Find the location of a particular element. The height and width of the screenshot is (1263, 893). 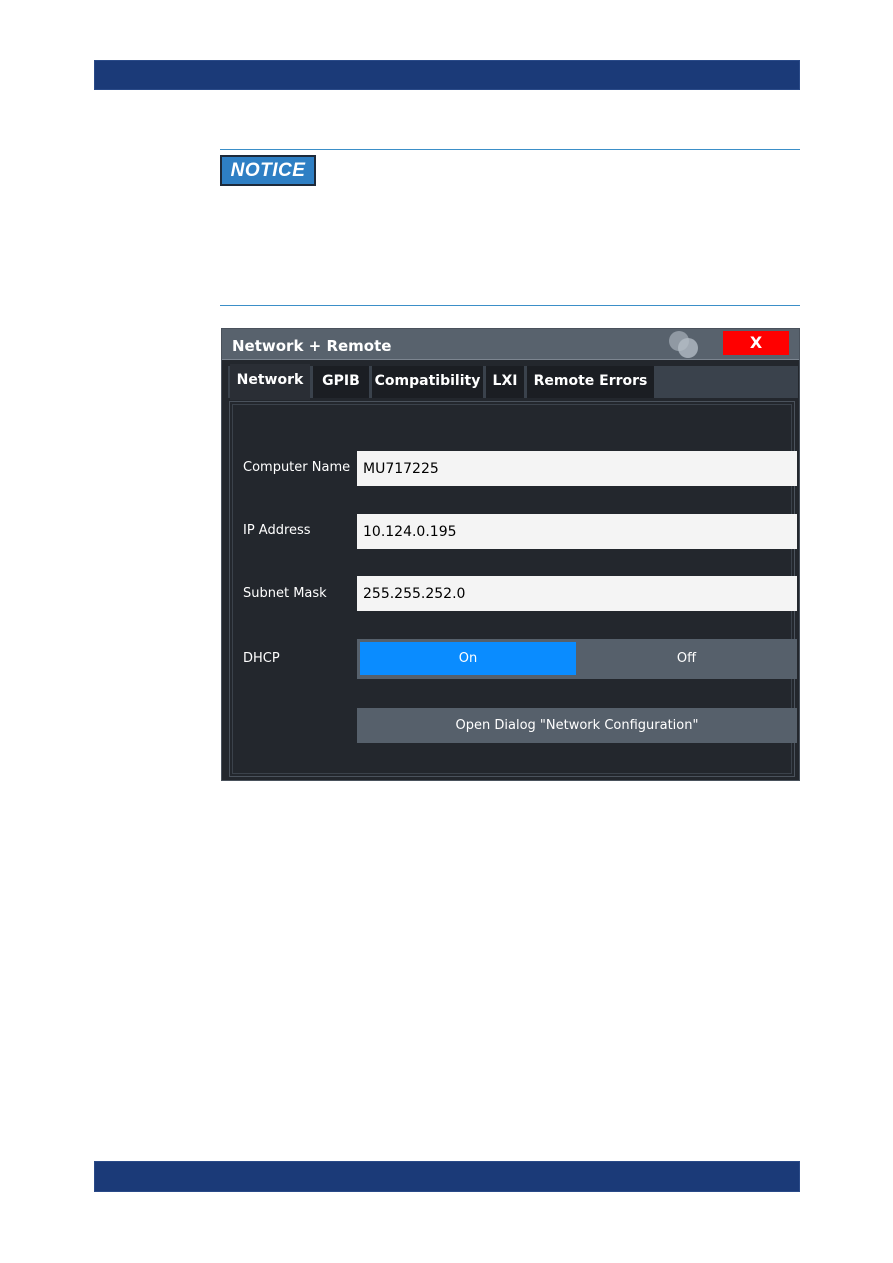

notice-badge: NOTICE is located at coordinates (268, 170).